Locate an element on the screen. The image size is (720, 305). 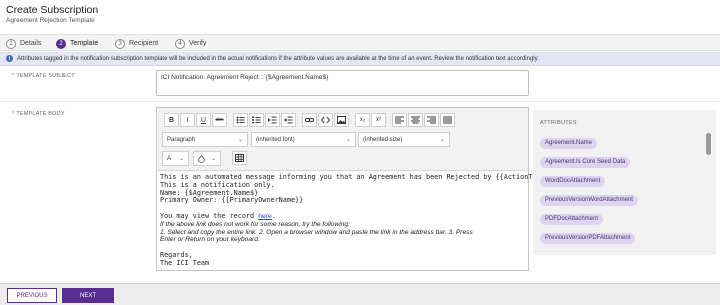
outdent-button is located at coordinates (288, 120).